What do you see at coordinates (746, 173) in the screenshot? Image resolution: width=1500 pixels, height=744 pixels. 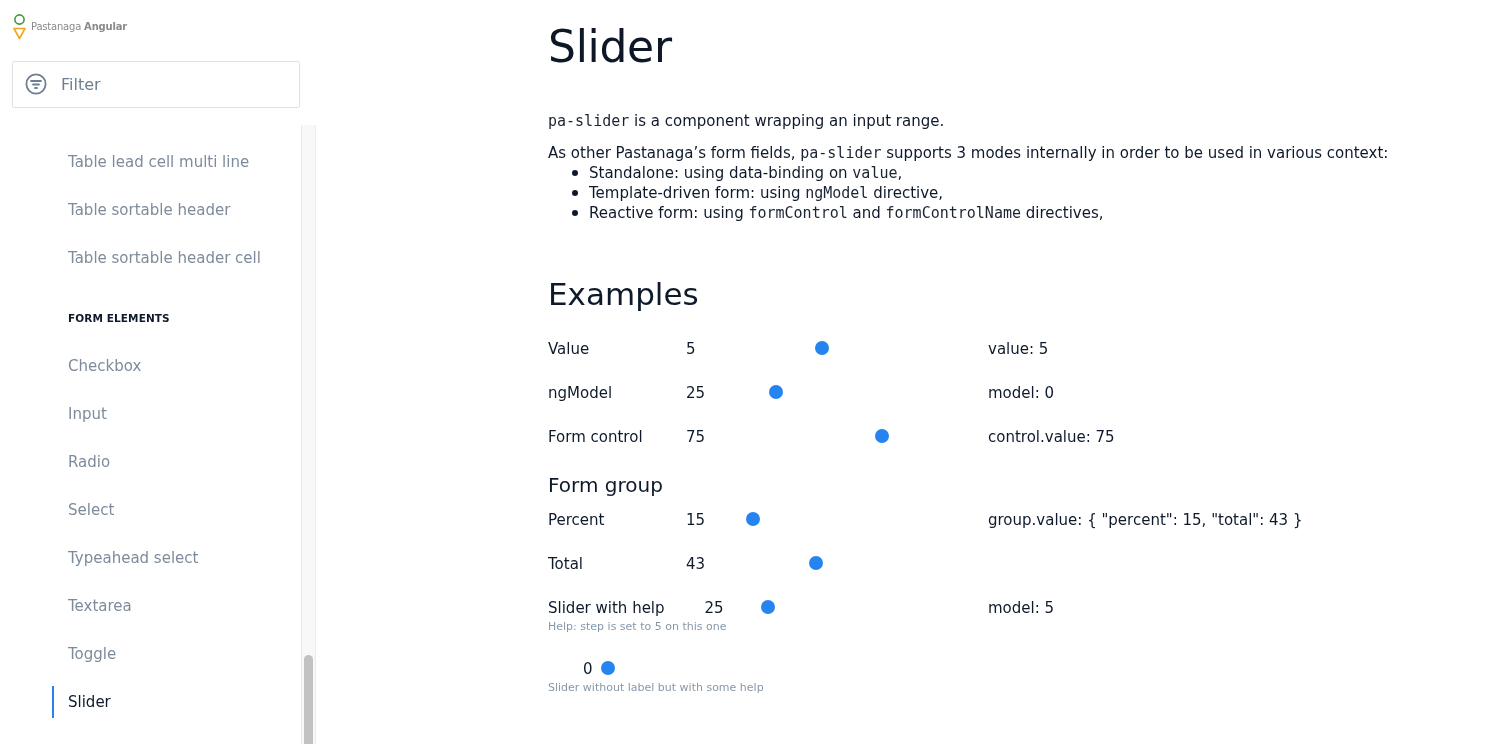 I see `list-item-text: Standalone: using data-binding on value,` at bounding box center [746, 173].